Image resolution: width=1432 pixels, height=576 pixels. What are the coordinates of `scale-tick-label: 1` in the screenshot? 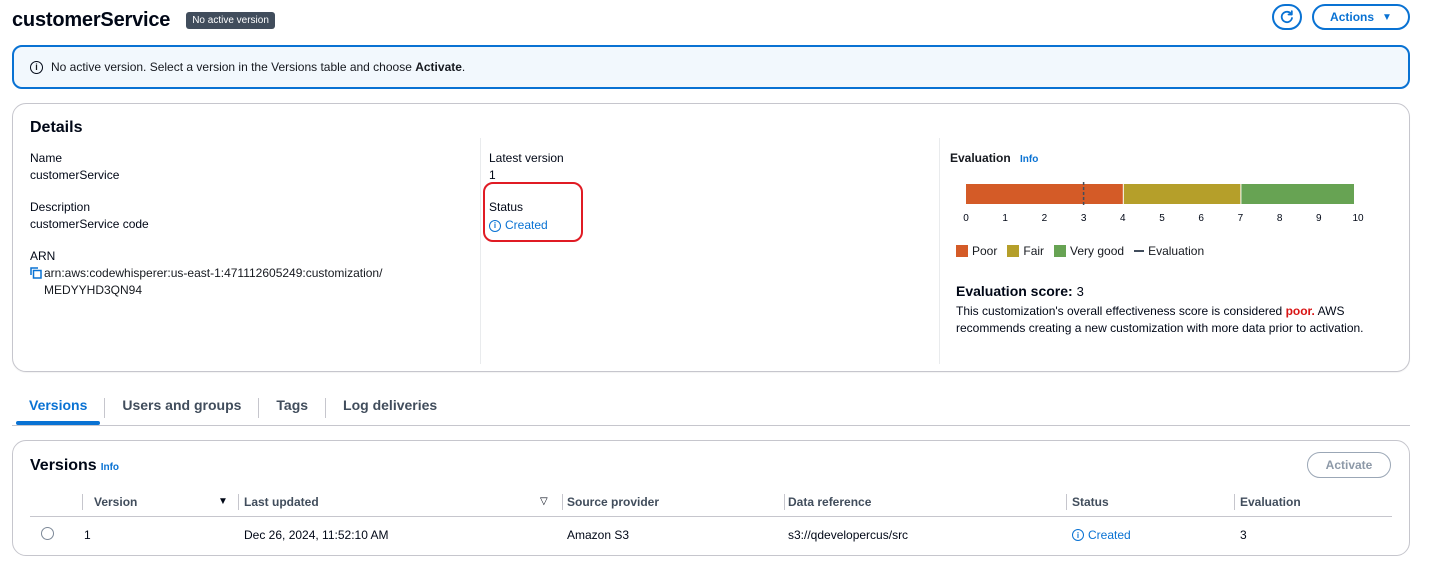 It's located at (1005, 218).